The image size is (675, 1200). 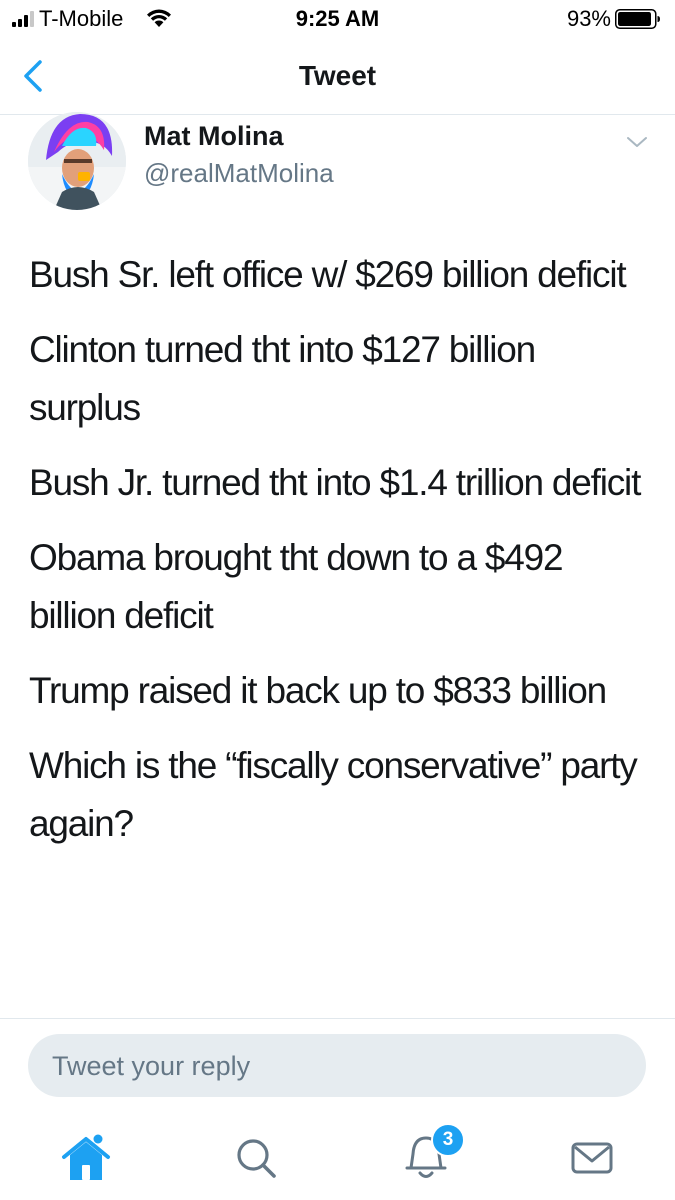 What do you see at coordinates (448, 1140) in the screenshot?
I see `notifications-badge: 3` at bounding box center [448, 1140].